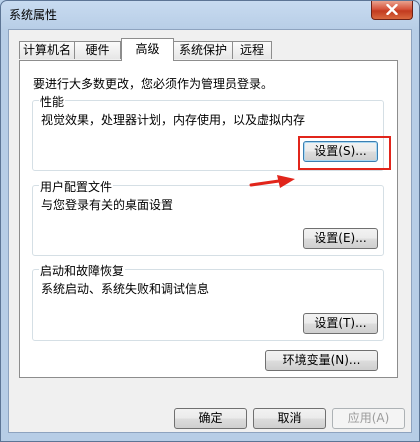  I want to click on apply-button: 应用(A), so click(368, 418).